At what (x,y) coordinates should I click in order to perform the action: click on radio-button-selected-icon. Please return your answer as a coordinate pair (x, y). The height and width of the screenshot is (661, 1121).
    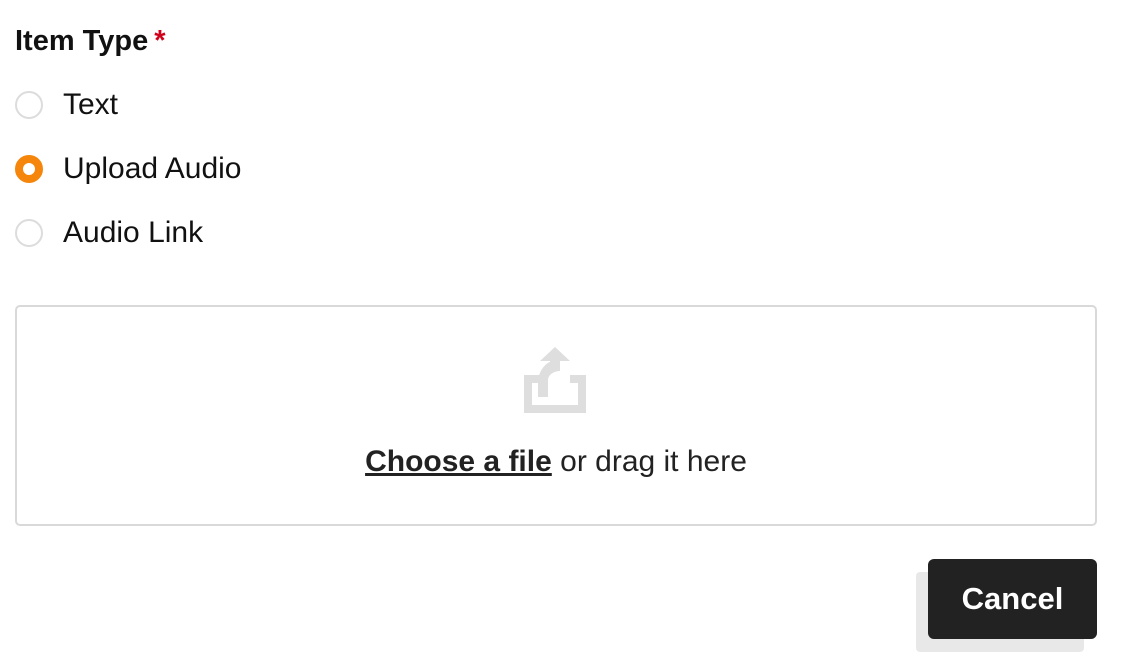
    Looking at the image, I should click on (29, 169).